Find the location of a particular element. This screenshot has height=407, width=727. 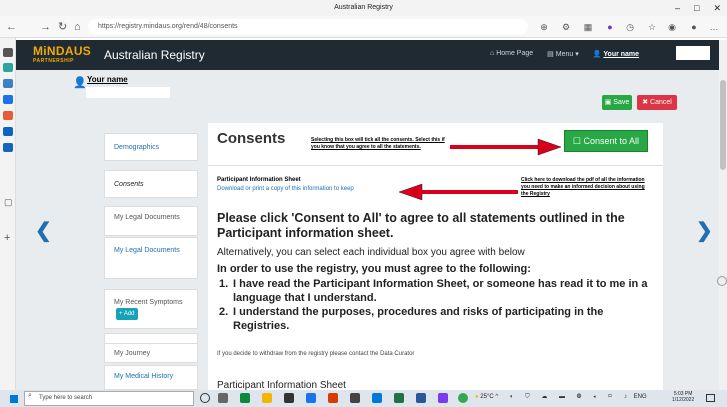

read-aloud-icon: ⊕ is located at coordinates (544, 27).